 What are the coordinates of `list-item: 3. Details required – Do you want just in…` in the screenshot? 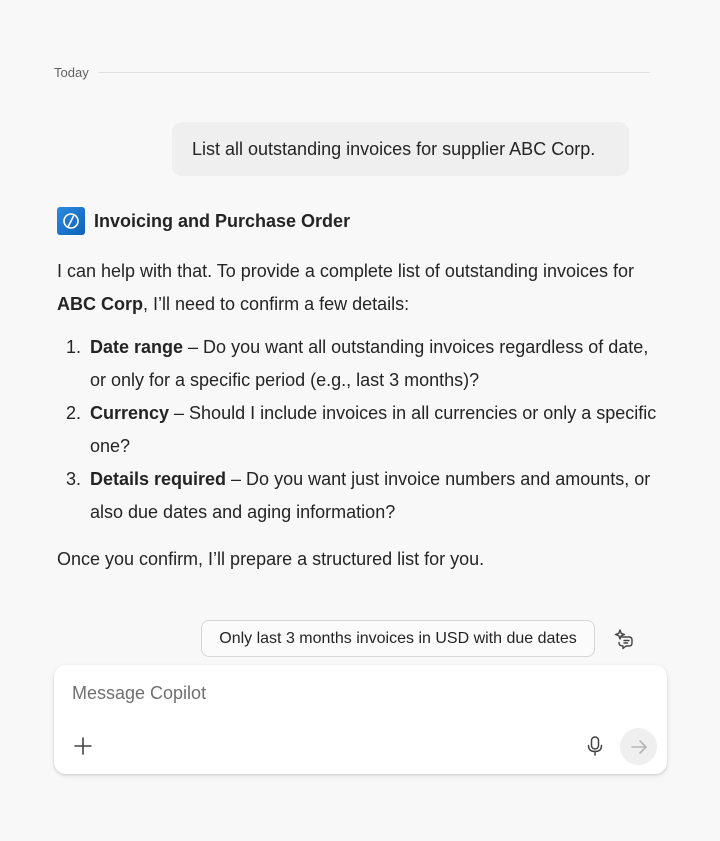 It's located at (357, 496).